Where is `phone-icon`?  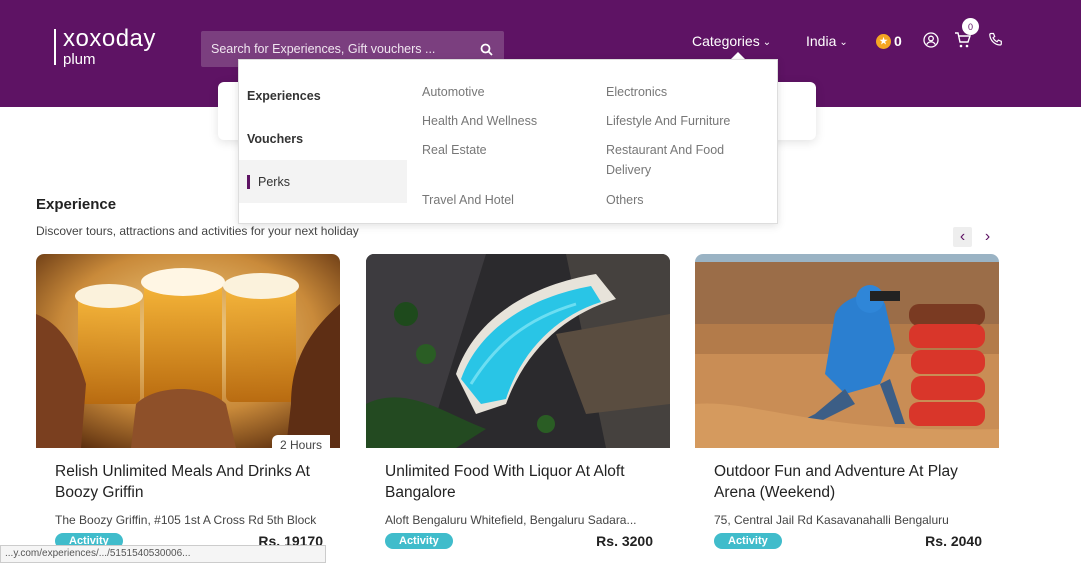 phone-icon is located at coordinates (996, 40).